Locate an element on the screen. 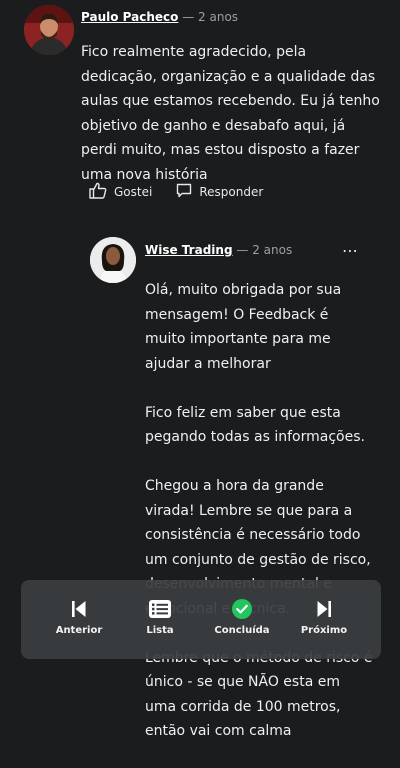 Image resolution: width=400 pixels, height=768 pixels. avatar is located at coordinates (49, 30).